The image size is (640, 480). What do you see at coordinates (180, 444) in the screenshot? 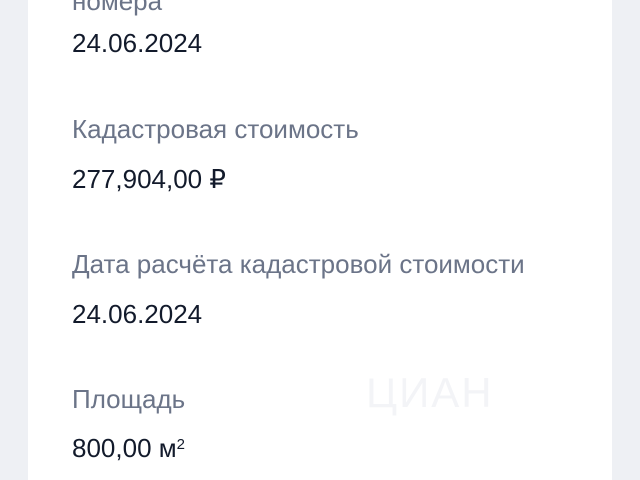
I see `area-unit-superscript: 2` at bounding box center [180, 444].